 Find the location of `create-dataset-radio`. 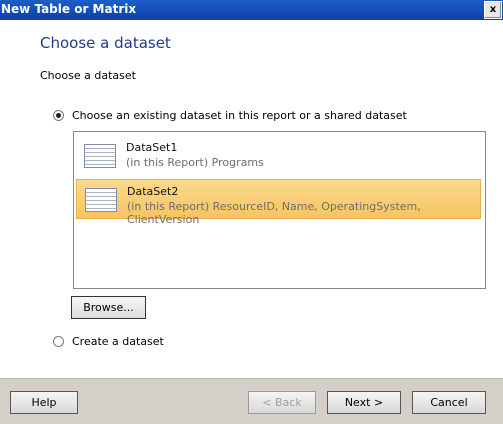

create-dataset-radio is located at coordinates (58, 341).